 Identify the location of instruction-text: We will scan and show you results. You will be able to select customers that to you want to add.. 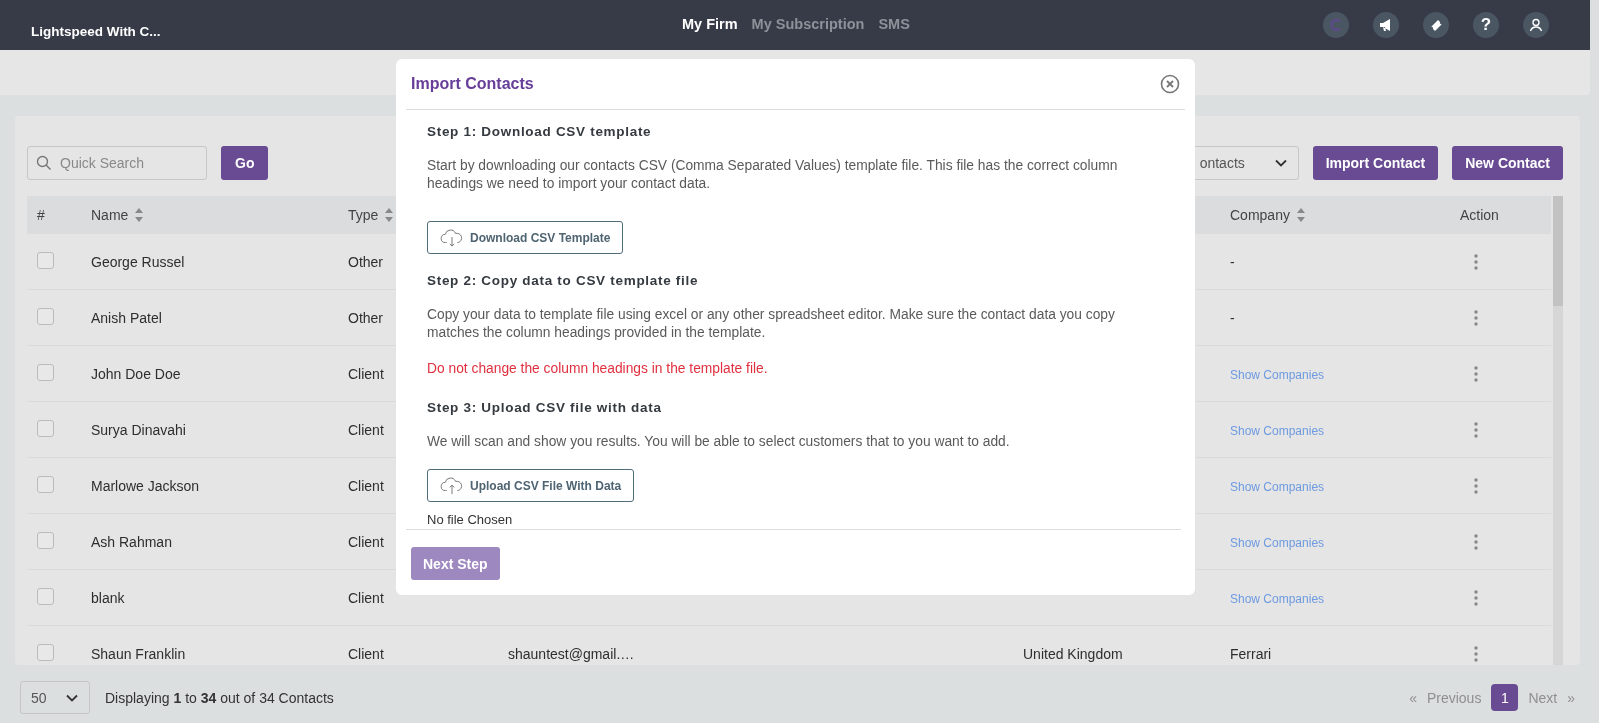
(719, 442).